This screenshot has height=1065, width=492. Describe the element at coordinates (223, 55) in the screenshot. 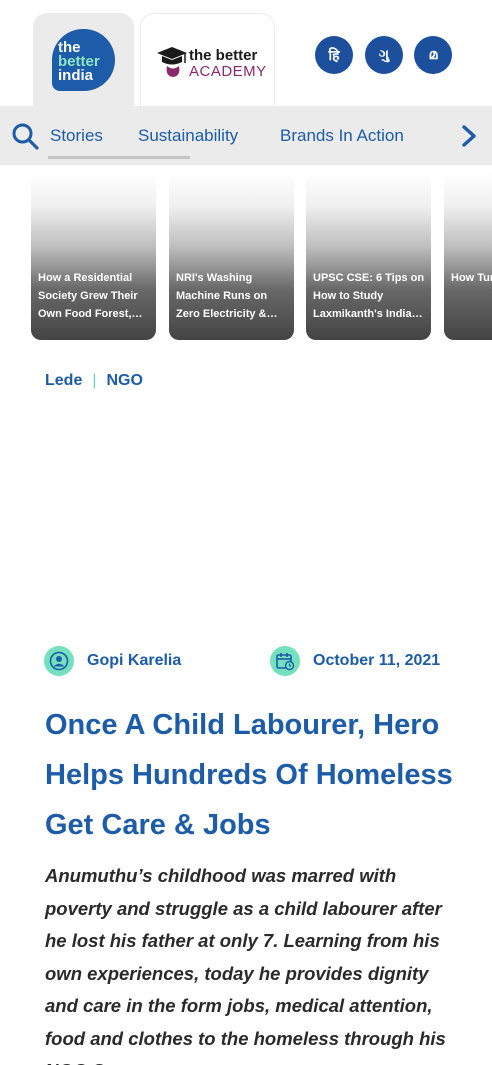

I see `academy-title-line1: the better` at that location.